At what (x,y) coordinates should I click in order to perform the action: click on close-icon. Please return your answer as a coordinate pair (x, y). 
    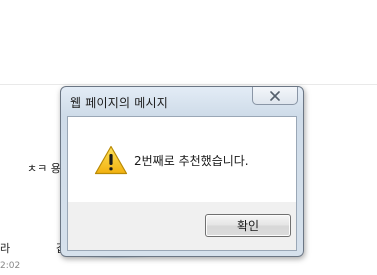
    Looking at the image, I should click on (275, 95).